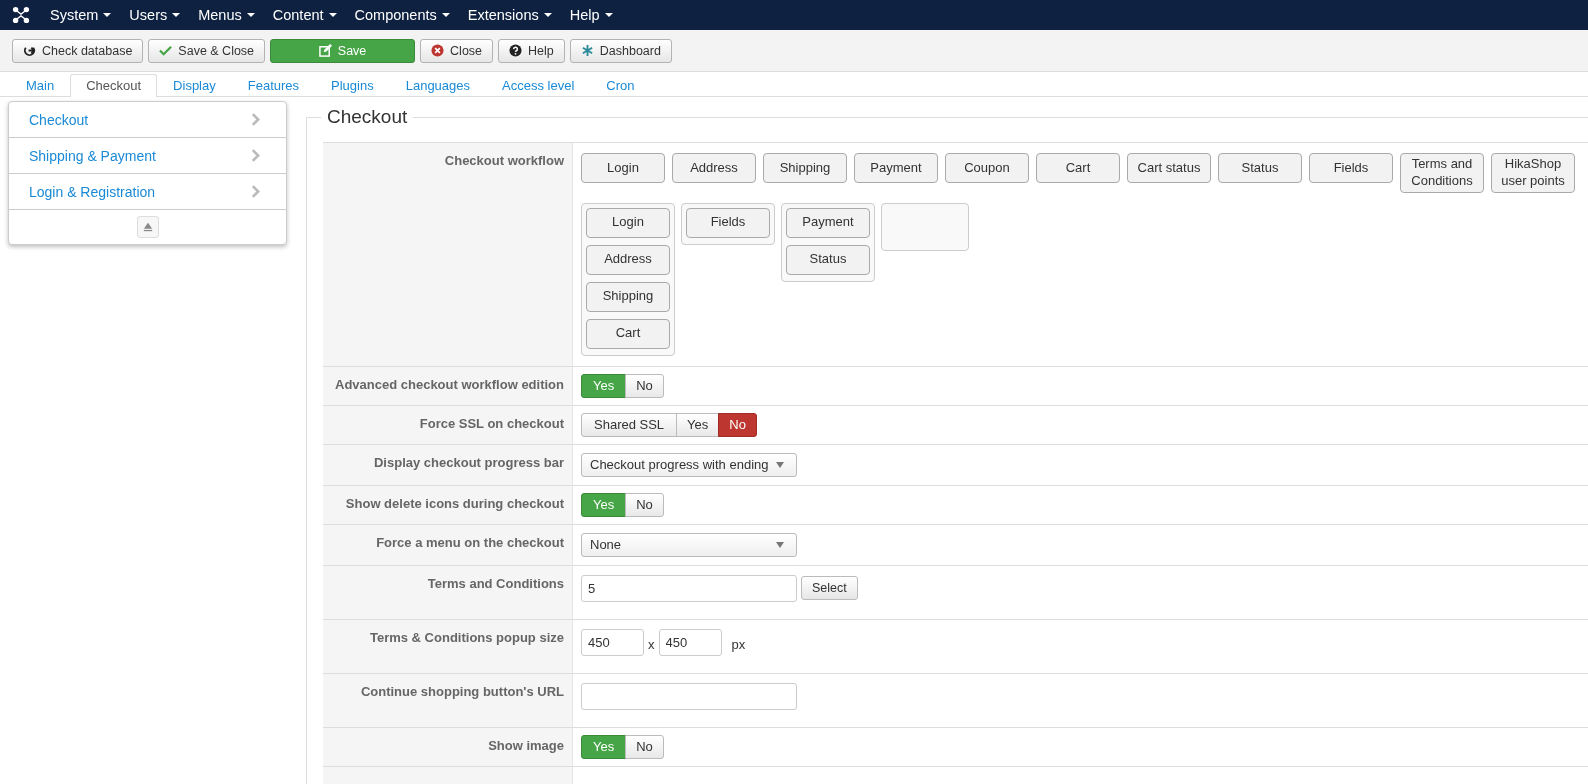  I want to click on setting-label: Show delete icons during checkout, so click(448, 504).